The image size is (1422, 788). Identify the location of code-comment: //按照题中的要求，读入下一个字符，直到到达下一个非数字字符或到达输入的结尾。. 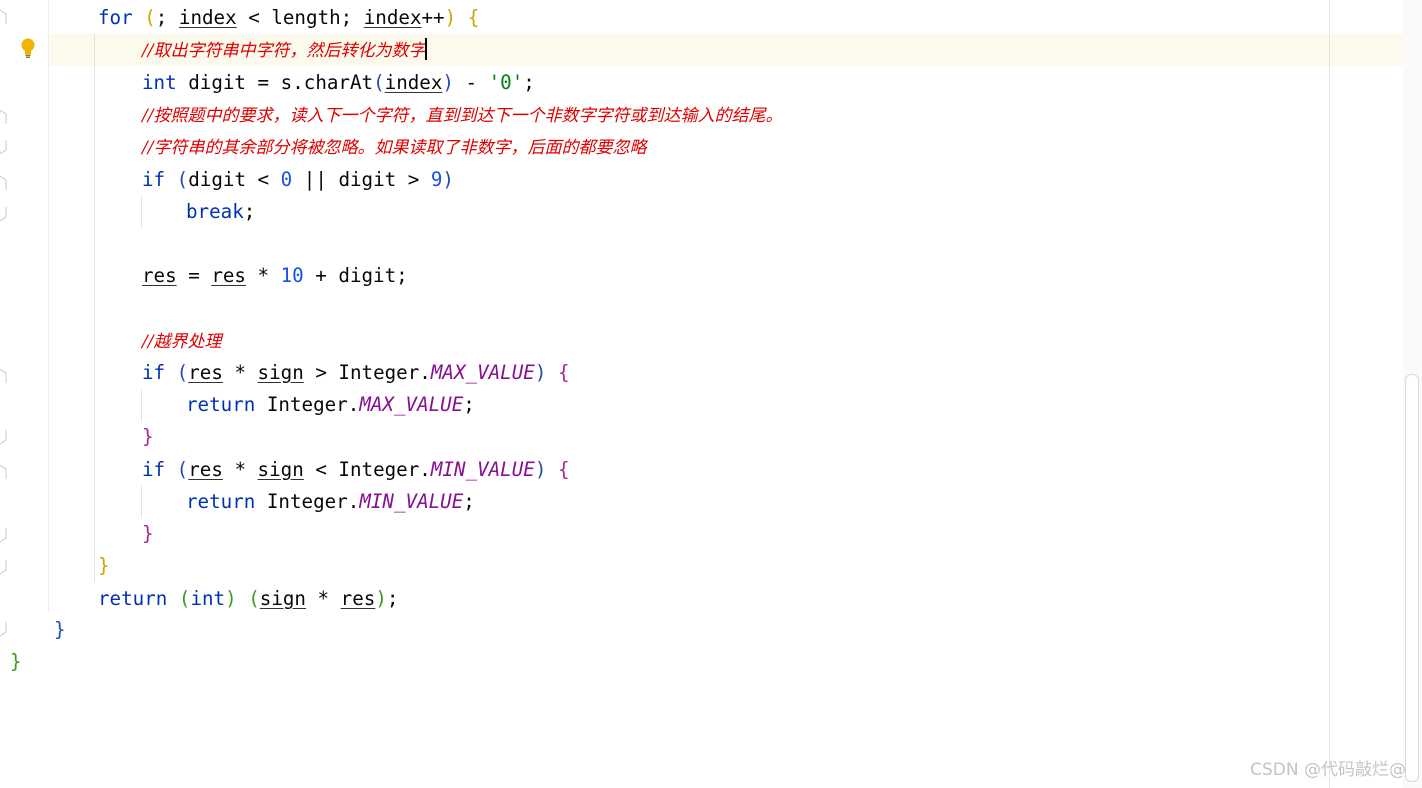
(462, 116).